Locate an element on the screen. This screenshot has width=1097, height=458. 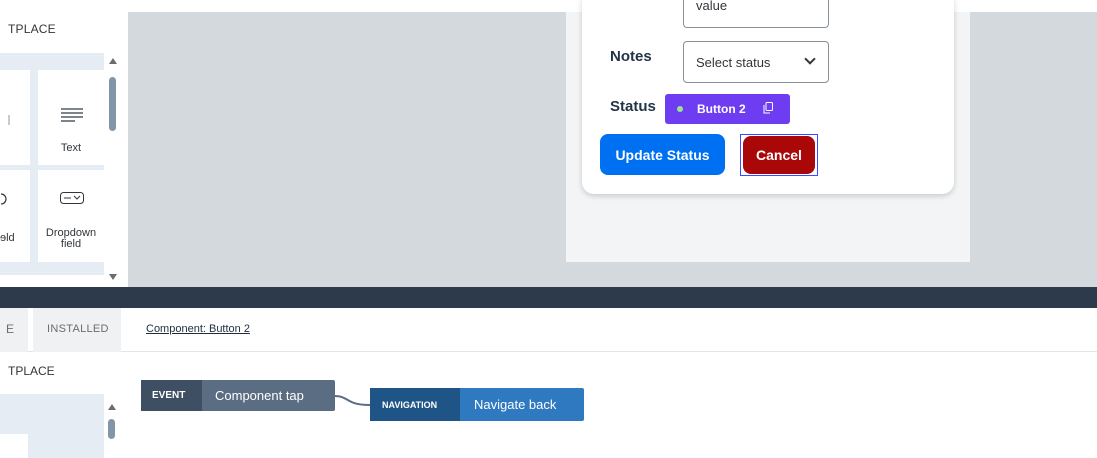
cancel-button: Cancel is located at coordinates (779, 155).